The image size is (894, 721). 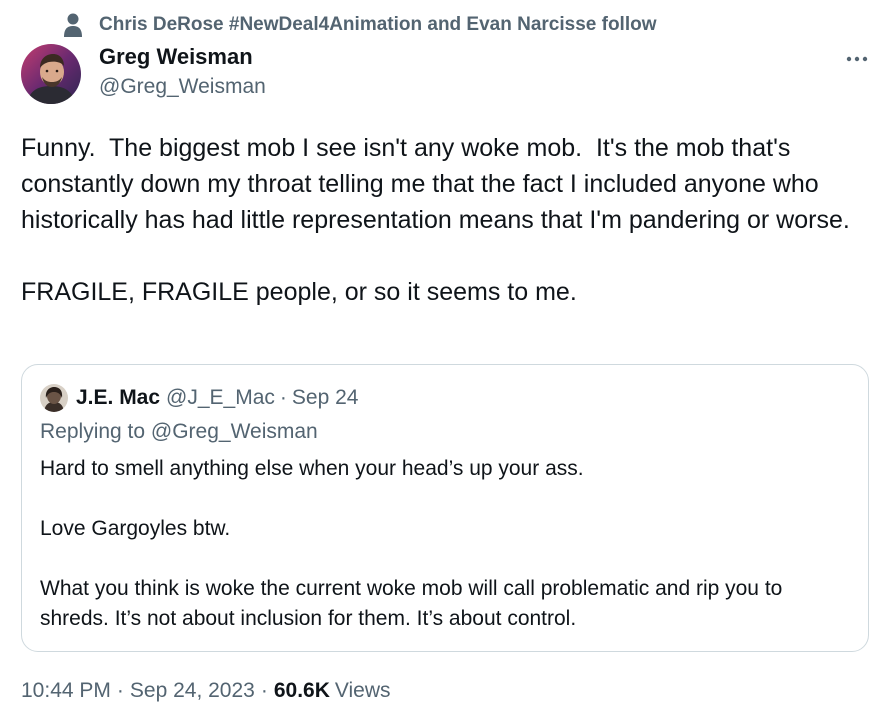 I want to click on quoted-author-handle: @J_E_Mac, so click(x=220, y=397).